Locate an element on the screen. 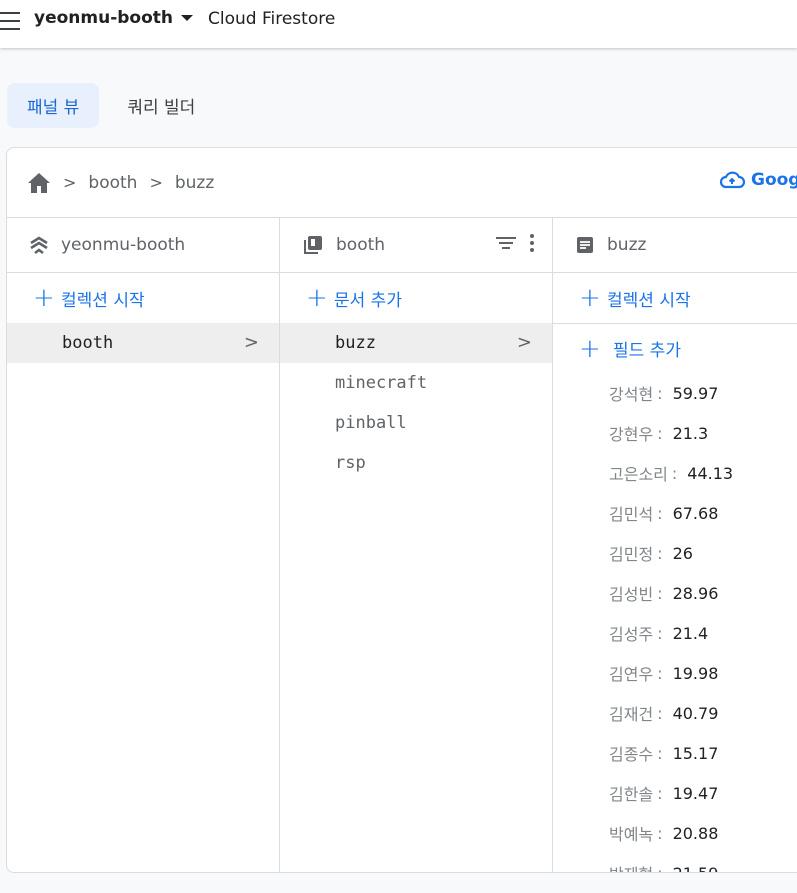 This screenshot has width=797, height=893. field-row: 김연우:19.98 is located at coordinates (675, 673).